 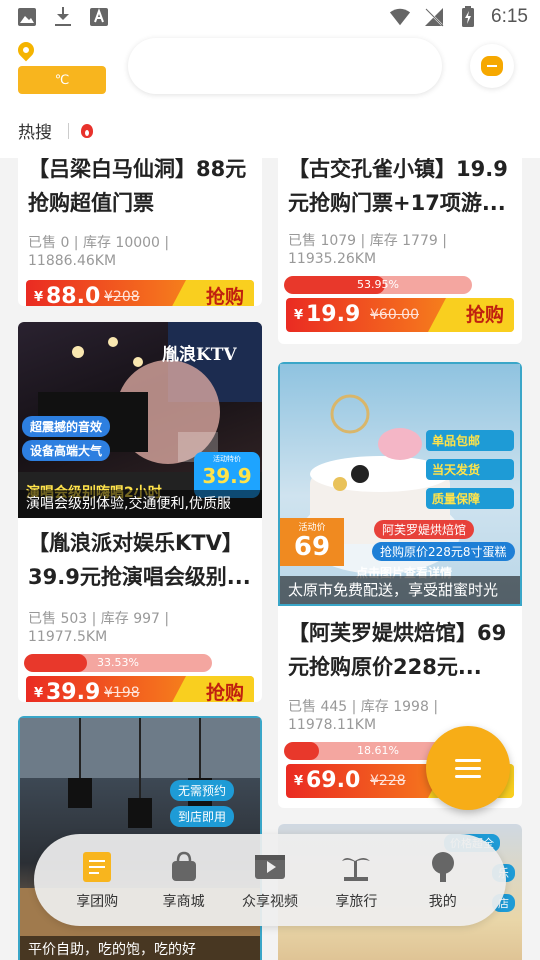 I want to click on nav-label: 我的, so click(x=442, y=902).